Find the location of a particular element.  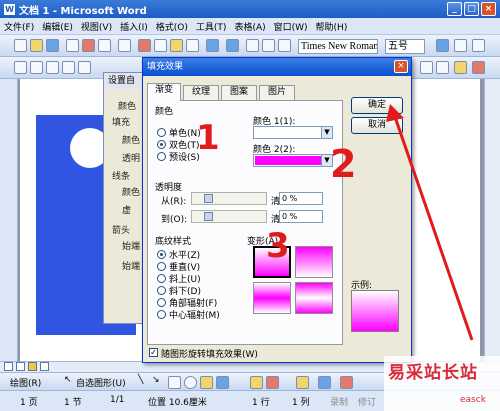

numbering-icon is located at coordinates (426, 67).